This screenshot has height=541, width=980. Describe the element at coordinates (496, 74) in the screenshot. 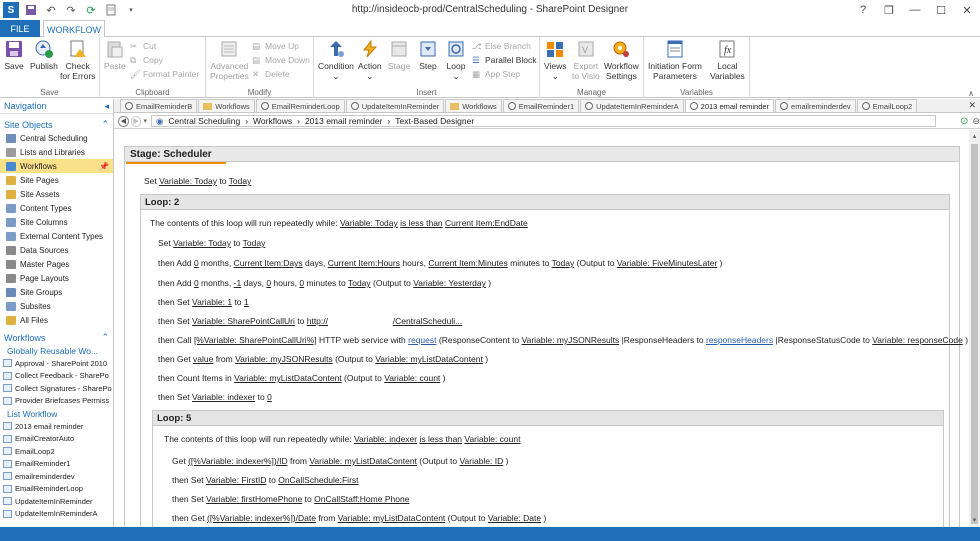

I see `app-step-button: ▦ App Step` at that location.